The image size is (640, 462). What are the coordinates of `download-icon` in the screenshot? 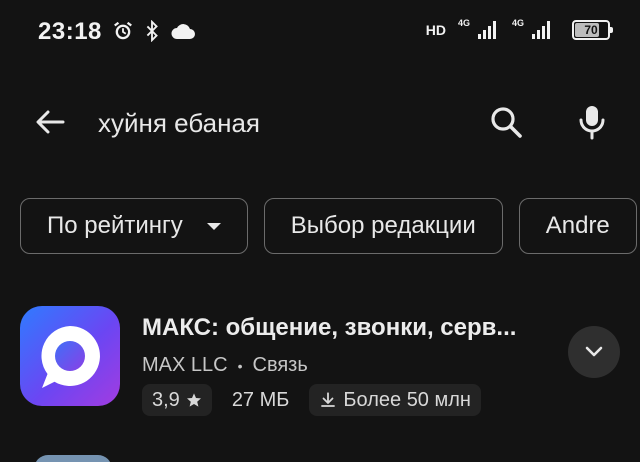 It's located at (328, 399).